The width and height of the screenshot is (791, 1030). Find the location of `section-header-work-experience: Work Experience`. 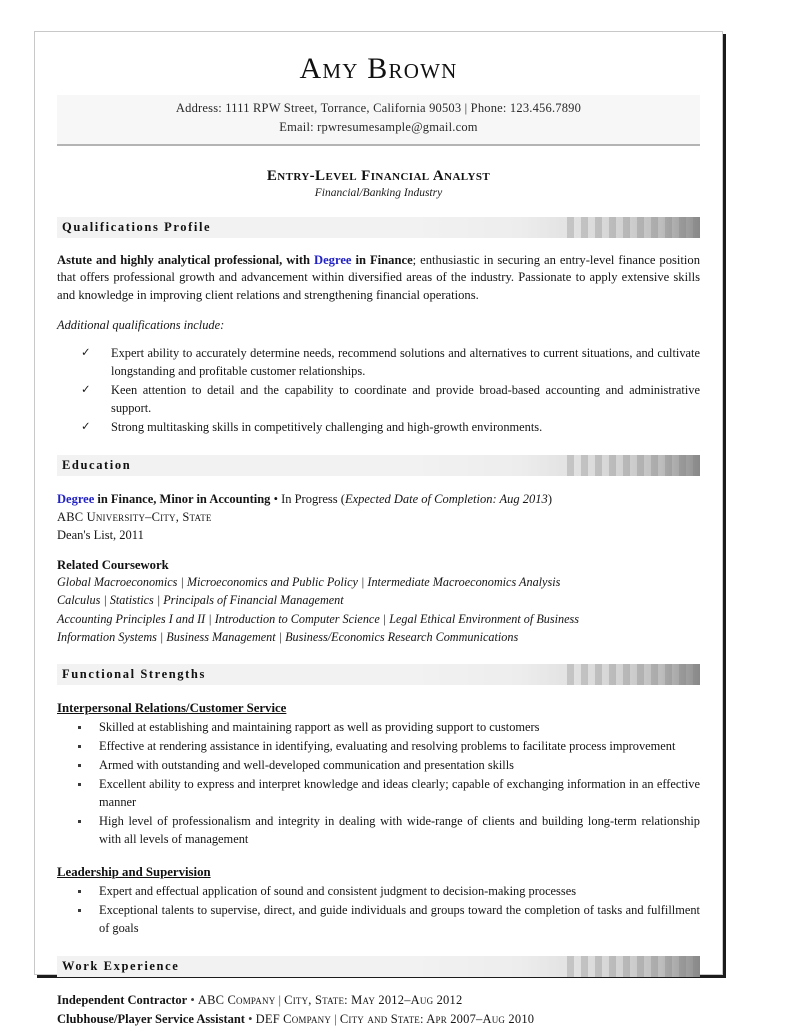

section-header-work-experience: Work Experience is located at coordinates (378, 967).